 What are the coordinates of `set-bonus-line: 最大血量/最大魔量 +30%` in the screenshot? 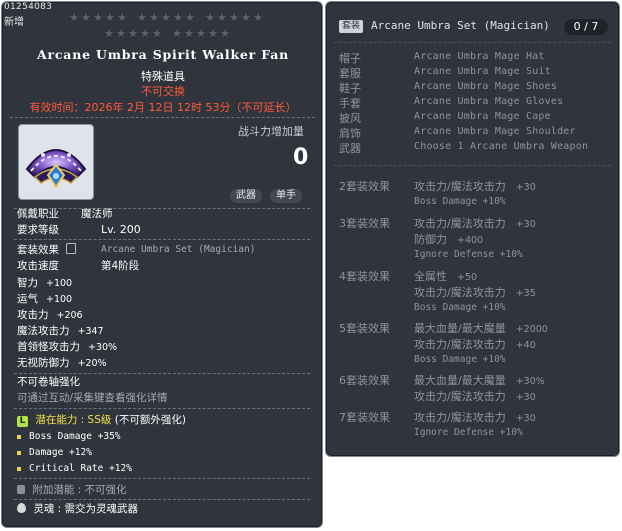 It's located at (479, 380).